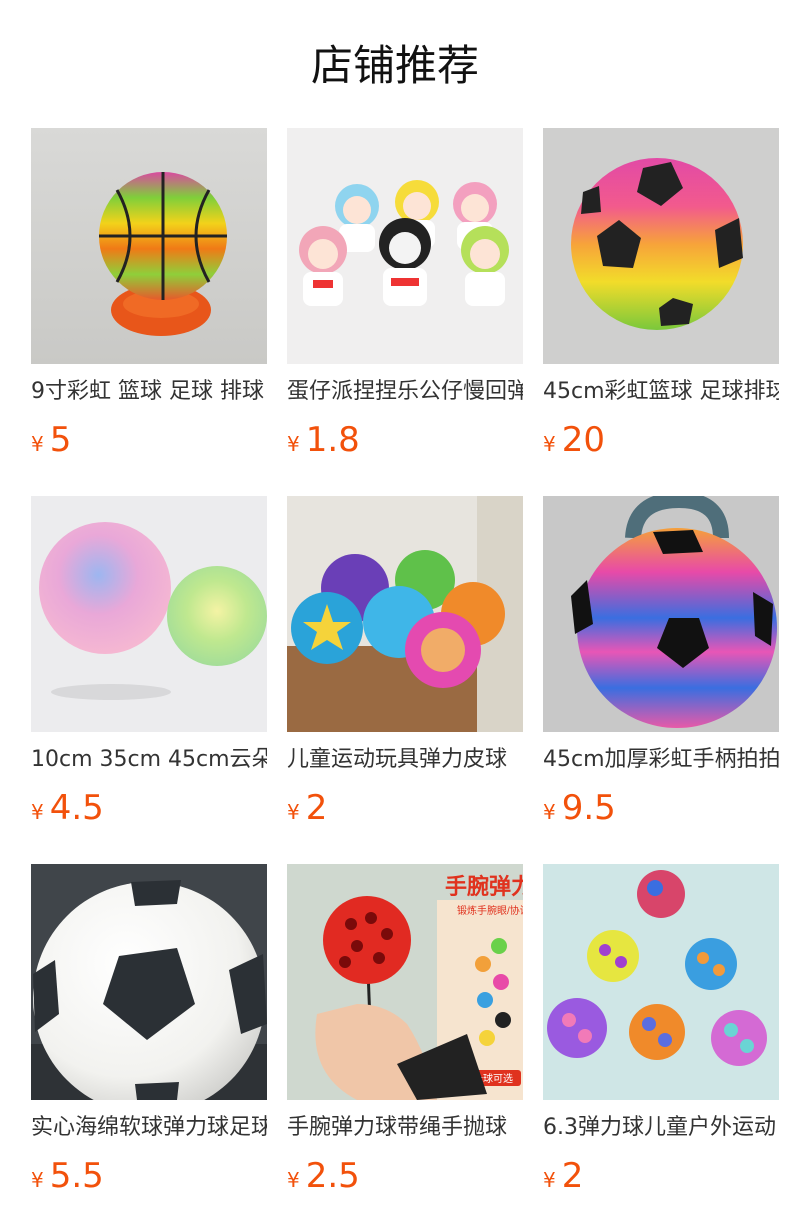 The width and height of the screenshot is (790, 1232). What do you see at coordinates (149, 982) in the screenshot?
I see `sponge-soccer-ball-icon` at bounding box center [149, 982].